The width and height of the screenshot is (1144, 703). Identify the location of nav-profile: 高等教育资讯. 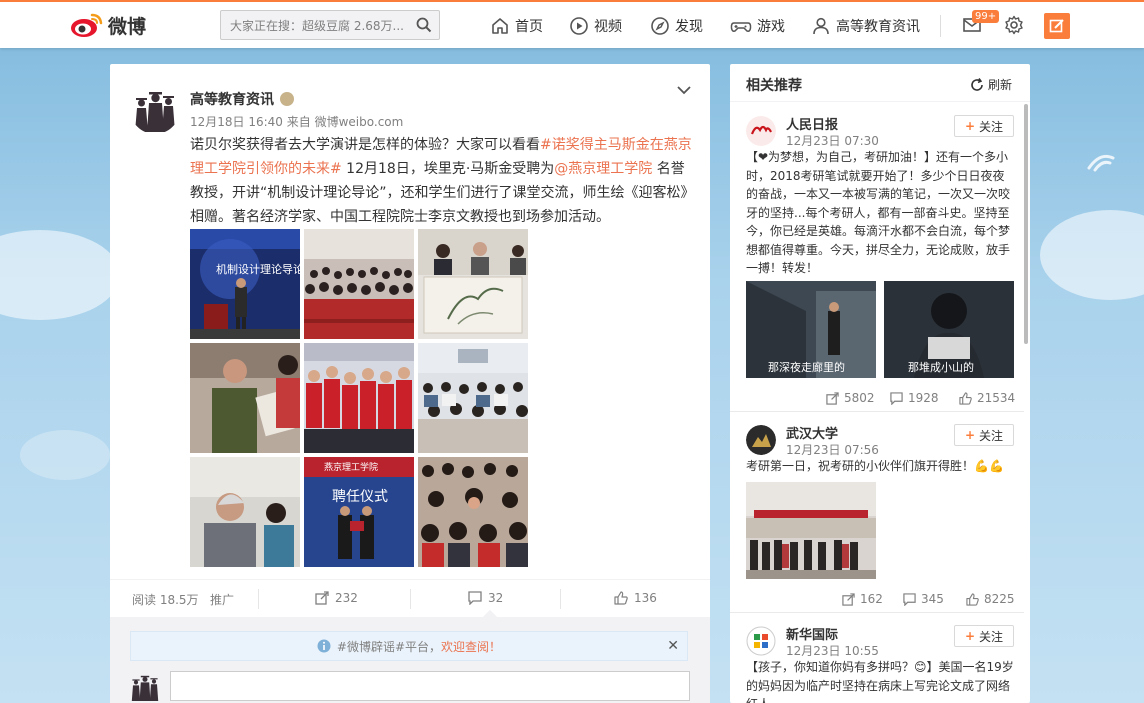
(865, 26).